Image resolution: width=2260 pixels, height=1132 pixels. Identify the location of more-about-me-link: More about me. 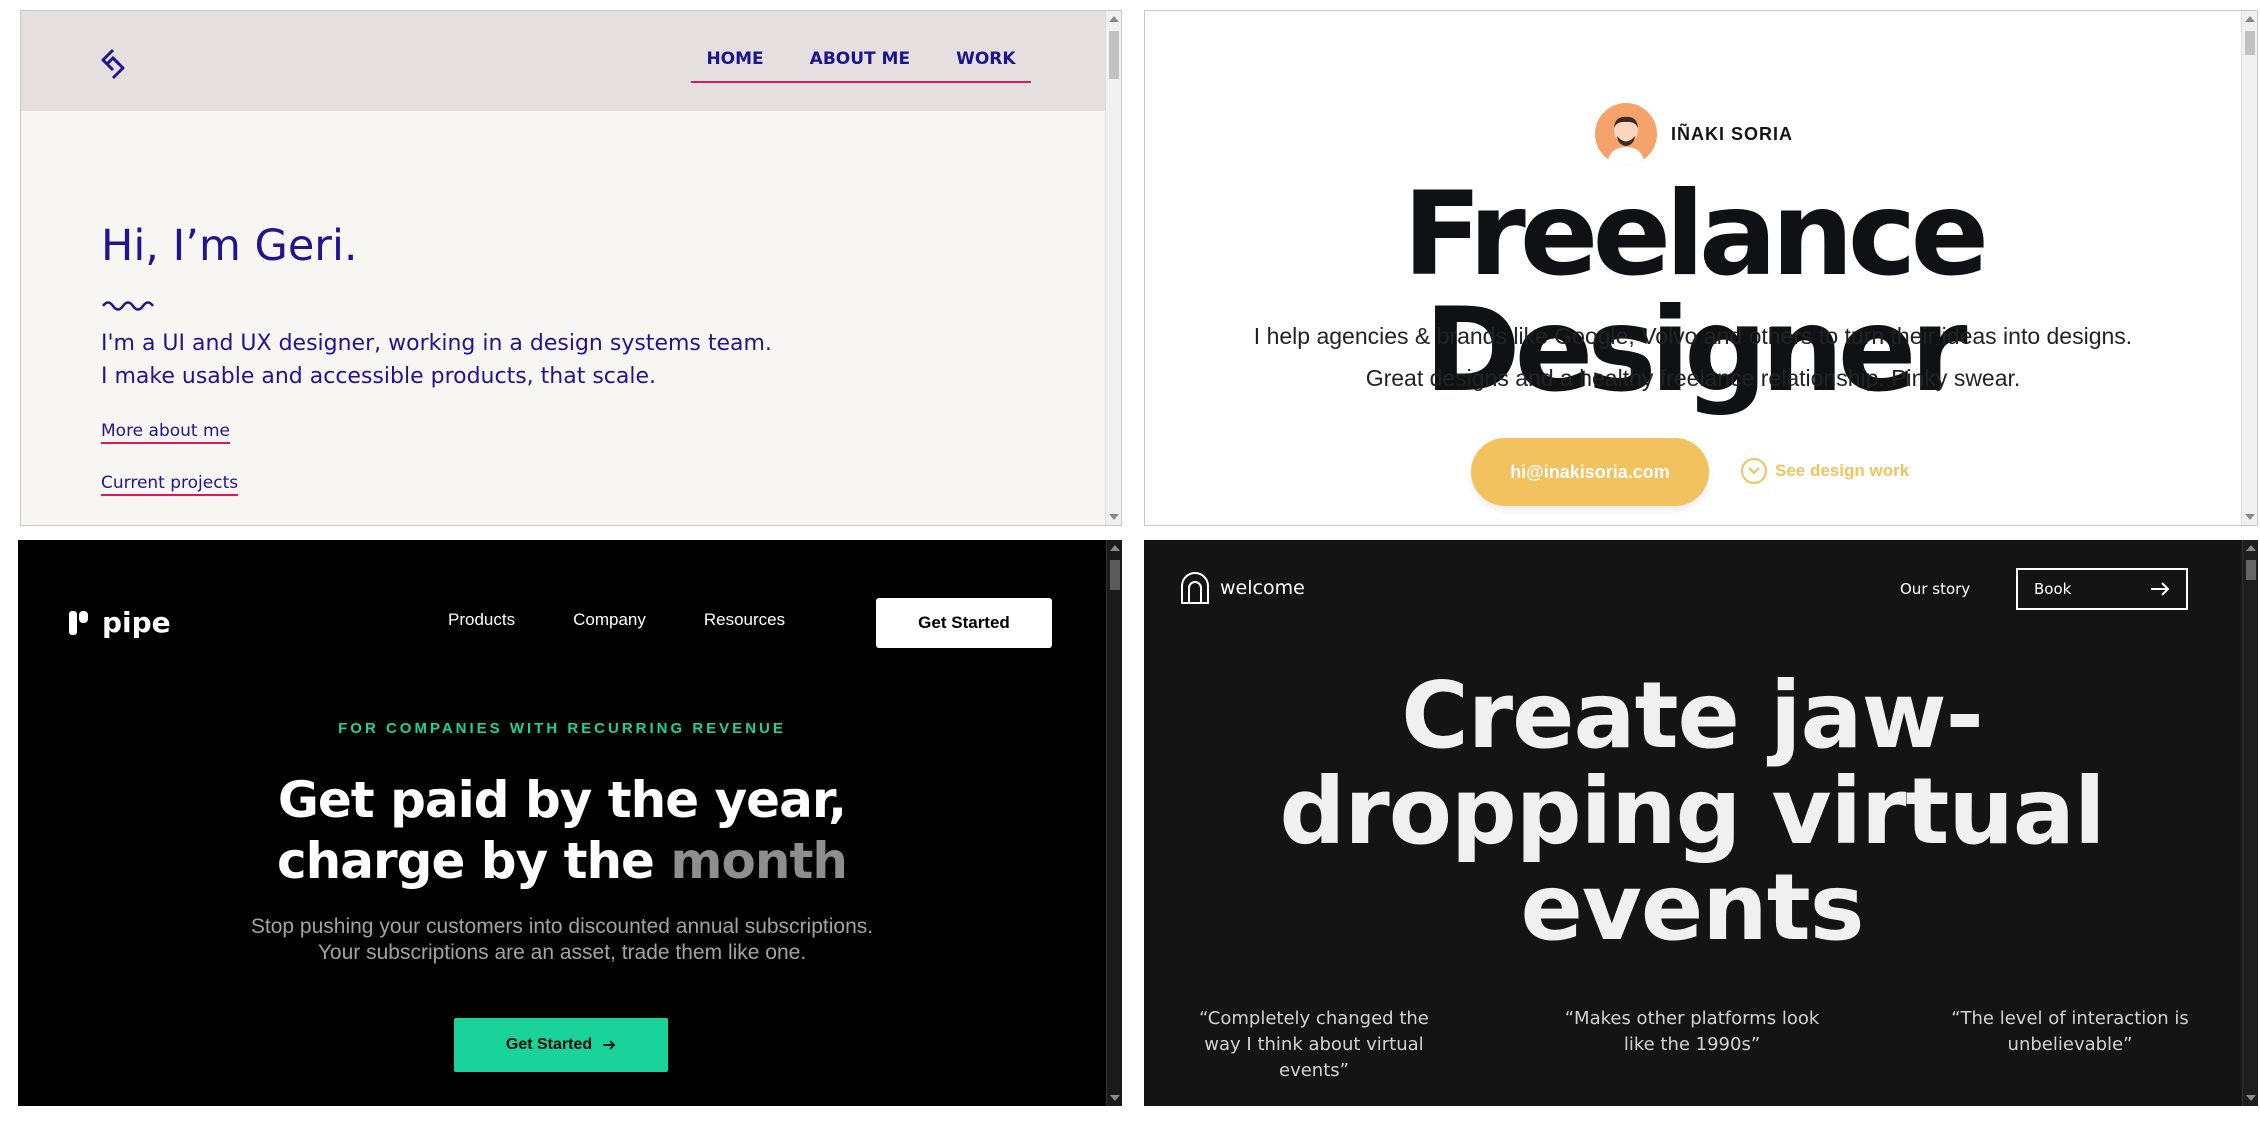
(166, 432).